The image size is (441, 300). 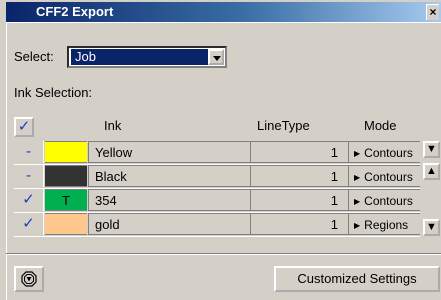 I want to click on table-row: ✓ gold 1 ▶ Regions, so click(x=217, y=225).